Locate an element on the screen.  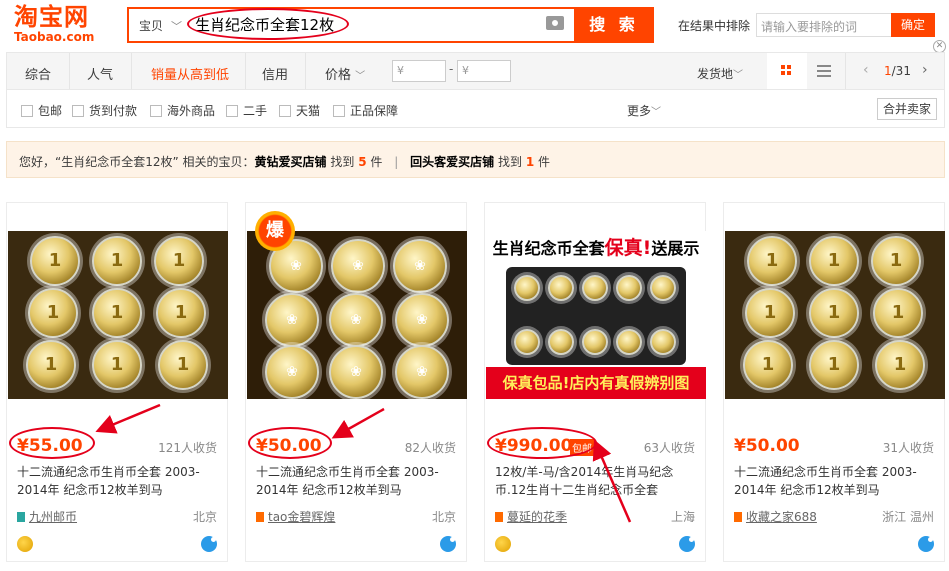
ship-from-dropdown: 发货地﹀ is located at coordinates (720, 73).